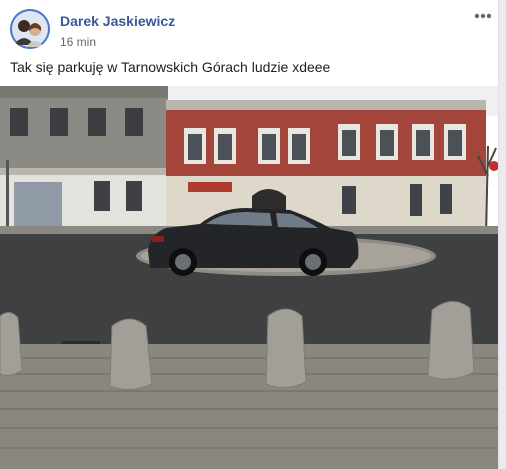 Image resolution: width=506 pixels, height=469 pixels. Describe the element at coordinates (483, 16) in the screenshot. I see `more-options-icon` at that location.